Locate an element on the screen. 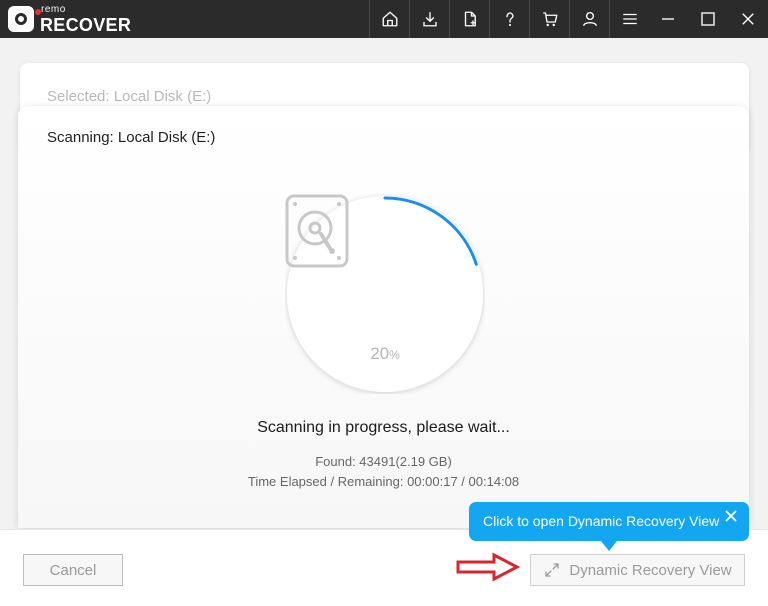 This screenshot has width=768, height=606. brand-logo: remo RECOVER is located at coordinates (70, 19).